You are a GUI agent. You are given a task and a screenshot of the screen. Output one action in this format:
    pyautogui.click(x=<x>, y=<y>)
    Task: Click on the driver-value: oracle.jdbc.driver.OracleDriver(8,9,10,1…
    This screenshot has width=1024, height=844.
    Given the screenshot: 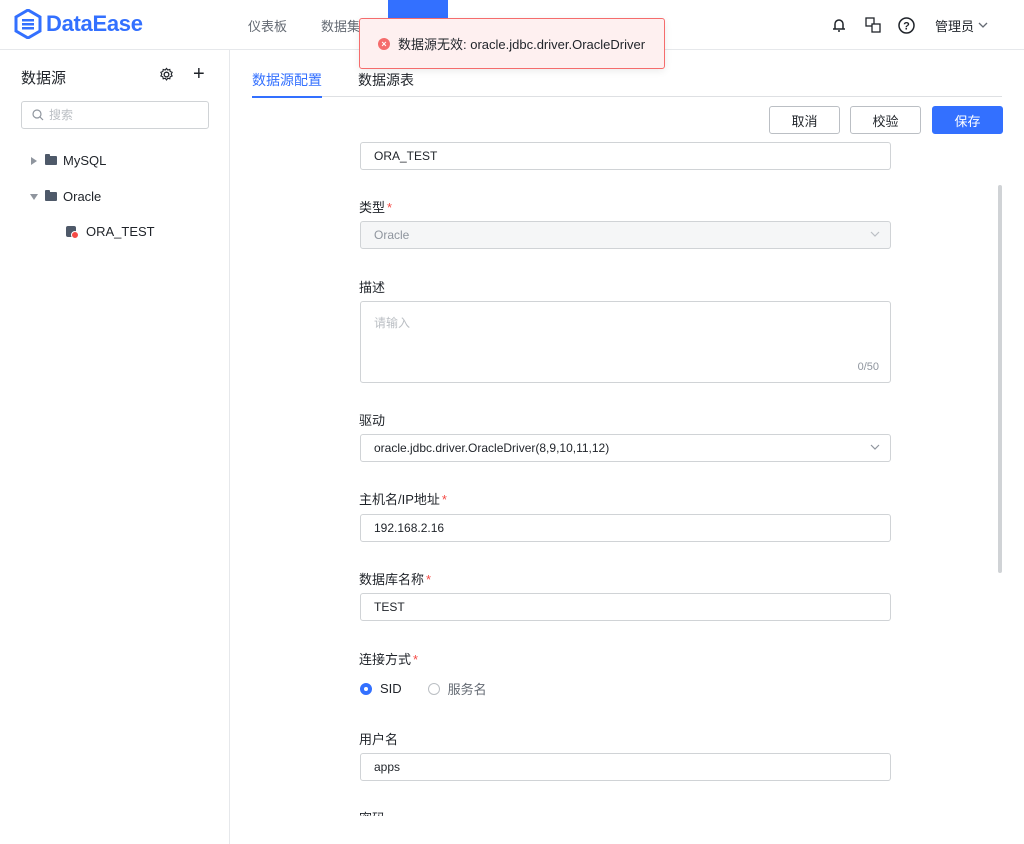 What is the action you would take?
    pyautogui.click(x=492, y=448)
    